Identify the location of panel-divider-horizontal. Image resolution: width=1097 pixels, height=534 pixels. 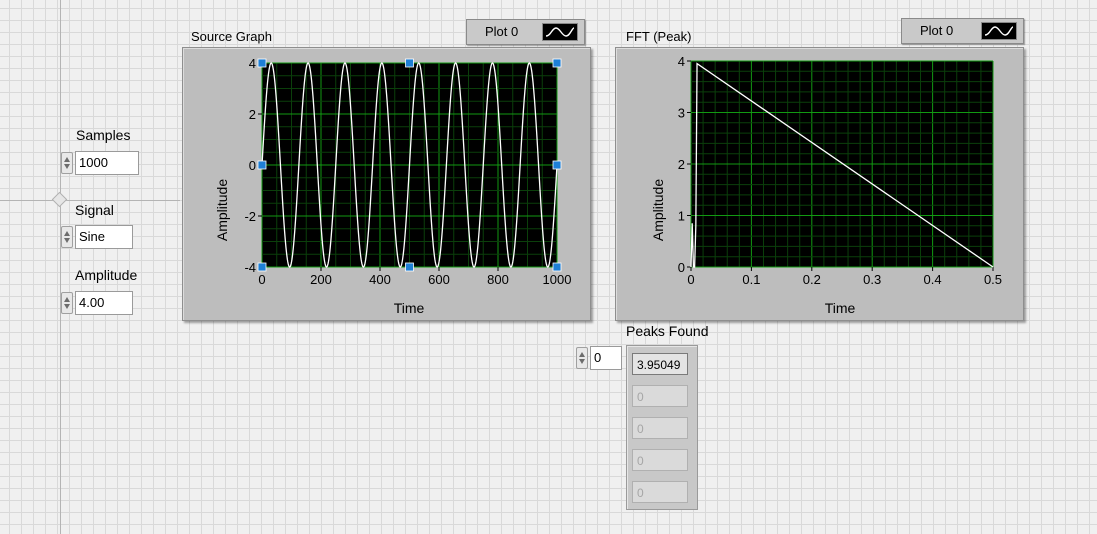
(90, 200).